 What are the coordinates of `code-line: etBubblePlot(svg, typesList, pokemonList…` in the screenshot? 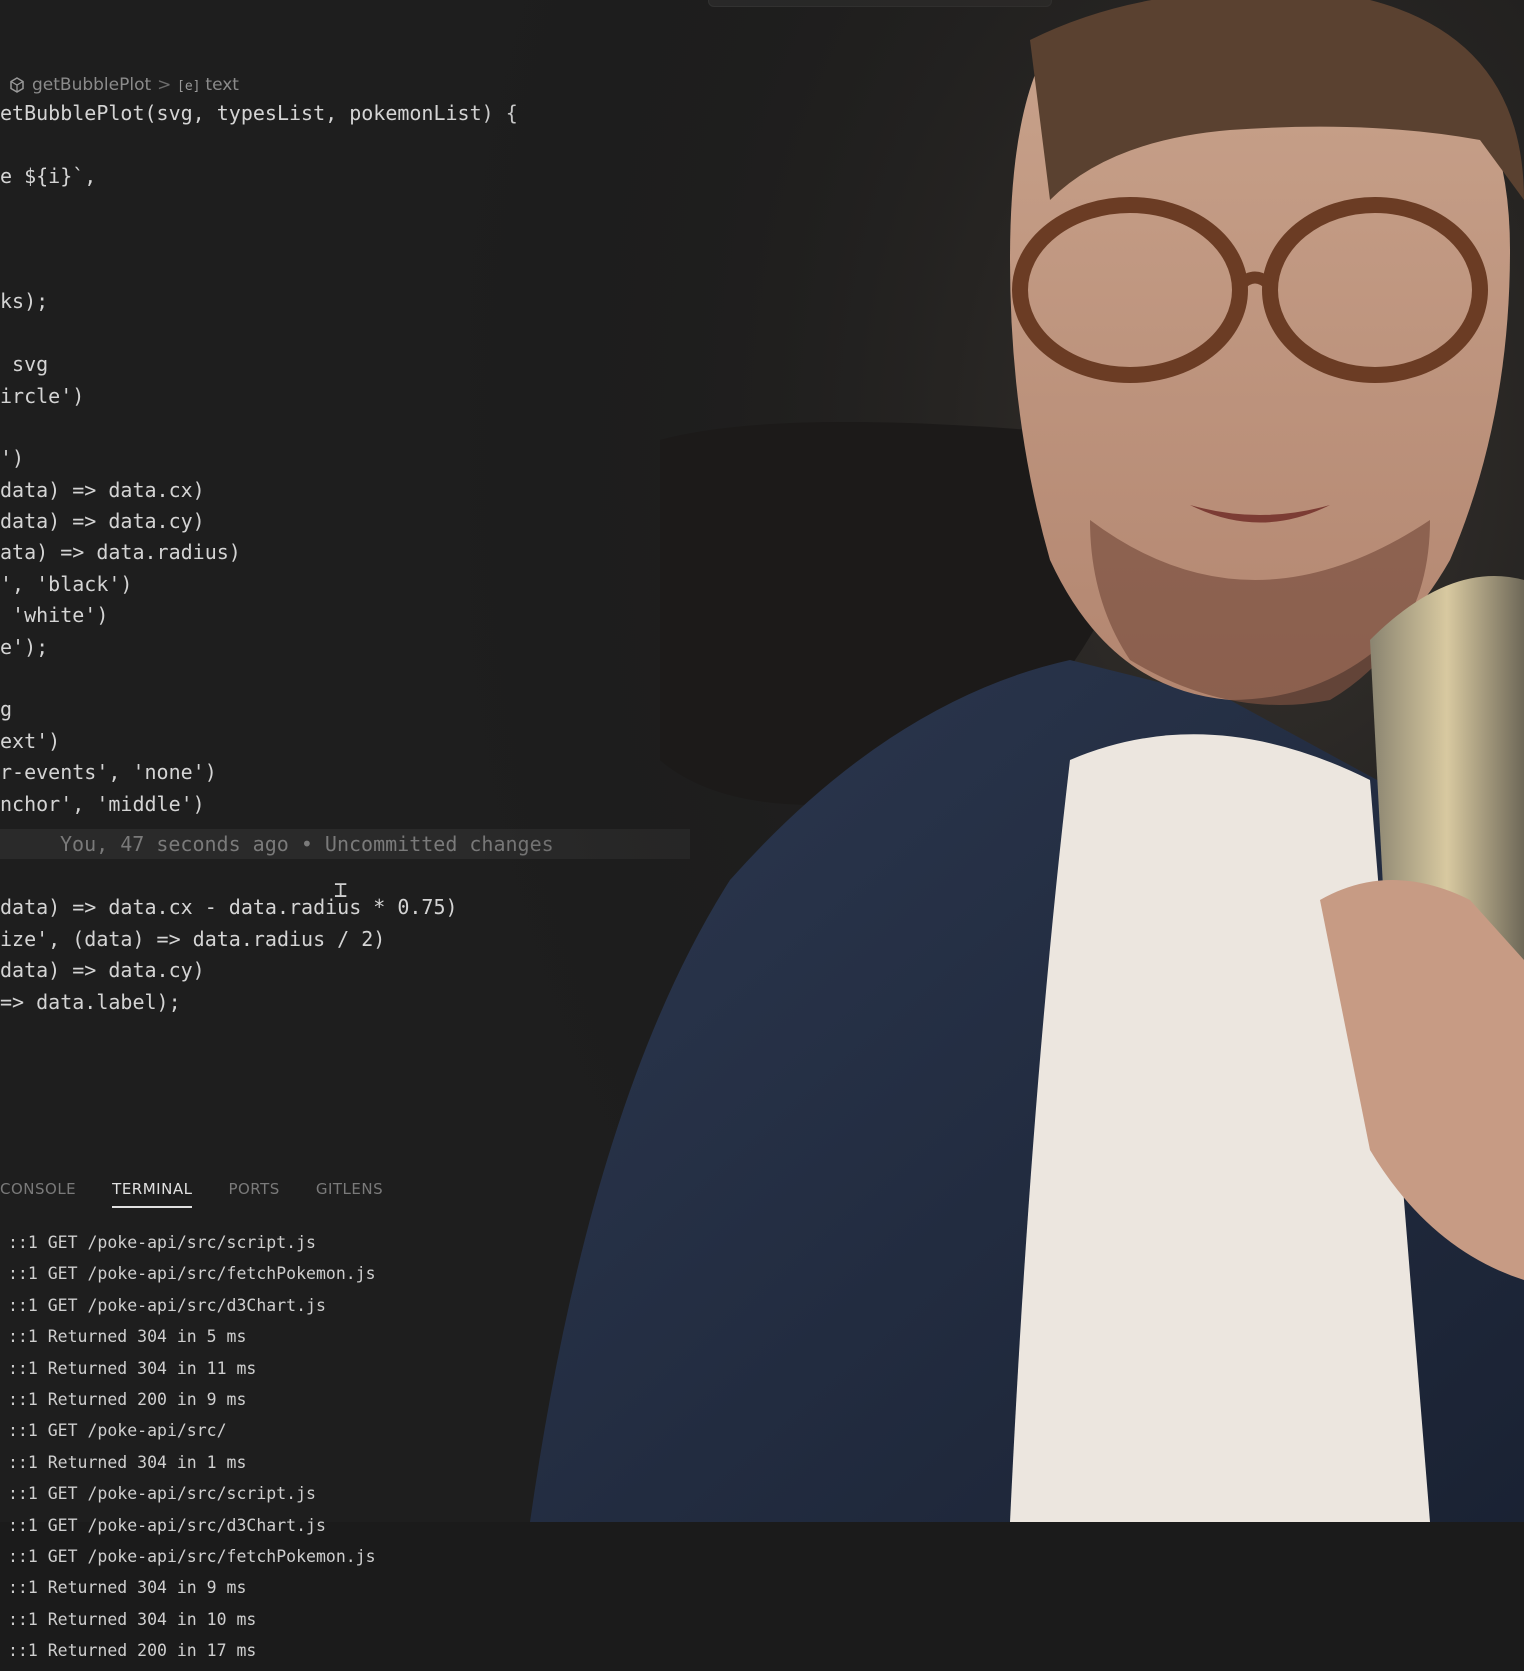 It's located at (259, 113).